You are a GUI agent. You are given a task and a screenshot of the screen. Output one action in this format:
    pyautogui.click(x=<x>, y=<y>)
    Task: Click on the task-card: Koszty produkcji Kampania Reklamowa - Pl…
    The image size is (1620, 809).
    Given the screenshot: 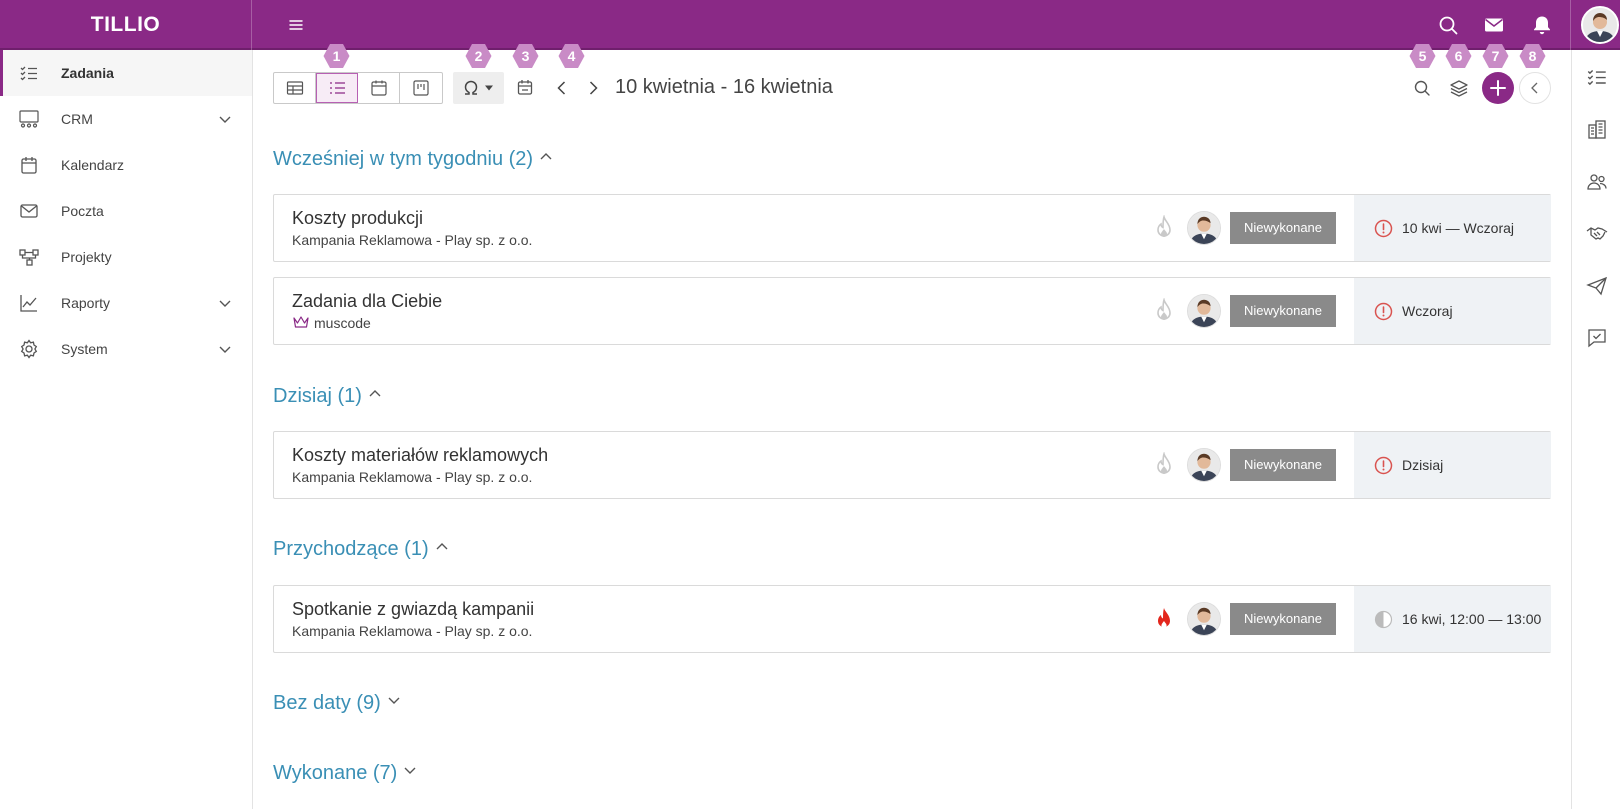 What is the action you would take?
    pyautogui.click(x=912, y=228)
    